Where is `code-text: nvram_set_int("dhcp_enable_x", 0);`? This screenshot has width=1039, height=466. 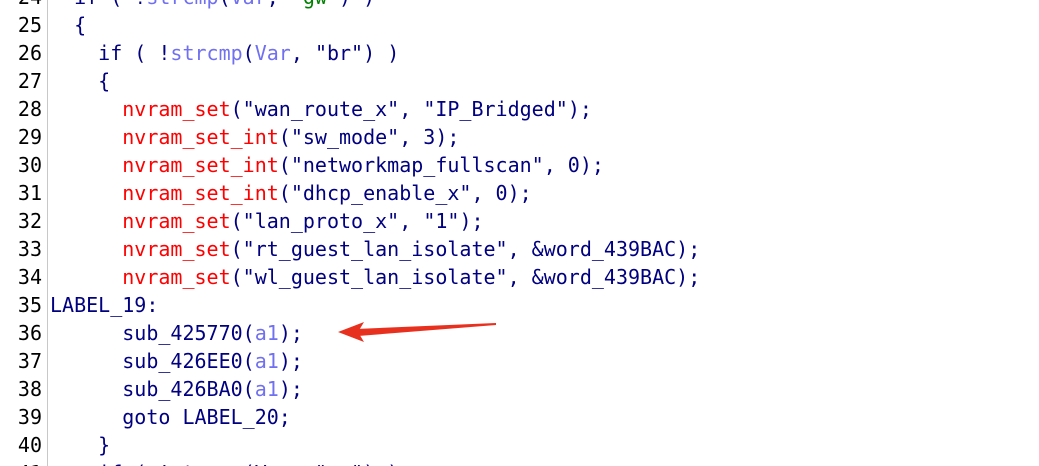 code-text: nvram_set_int("dhcp_enable_x", 0); is located at coordinates (290, 193).